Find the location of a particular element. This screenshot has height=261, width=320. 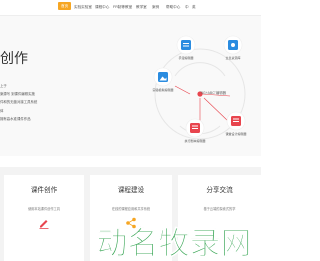

hero-text-line: 体 is located at coordinates (2, 111).